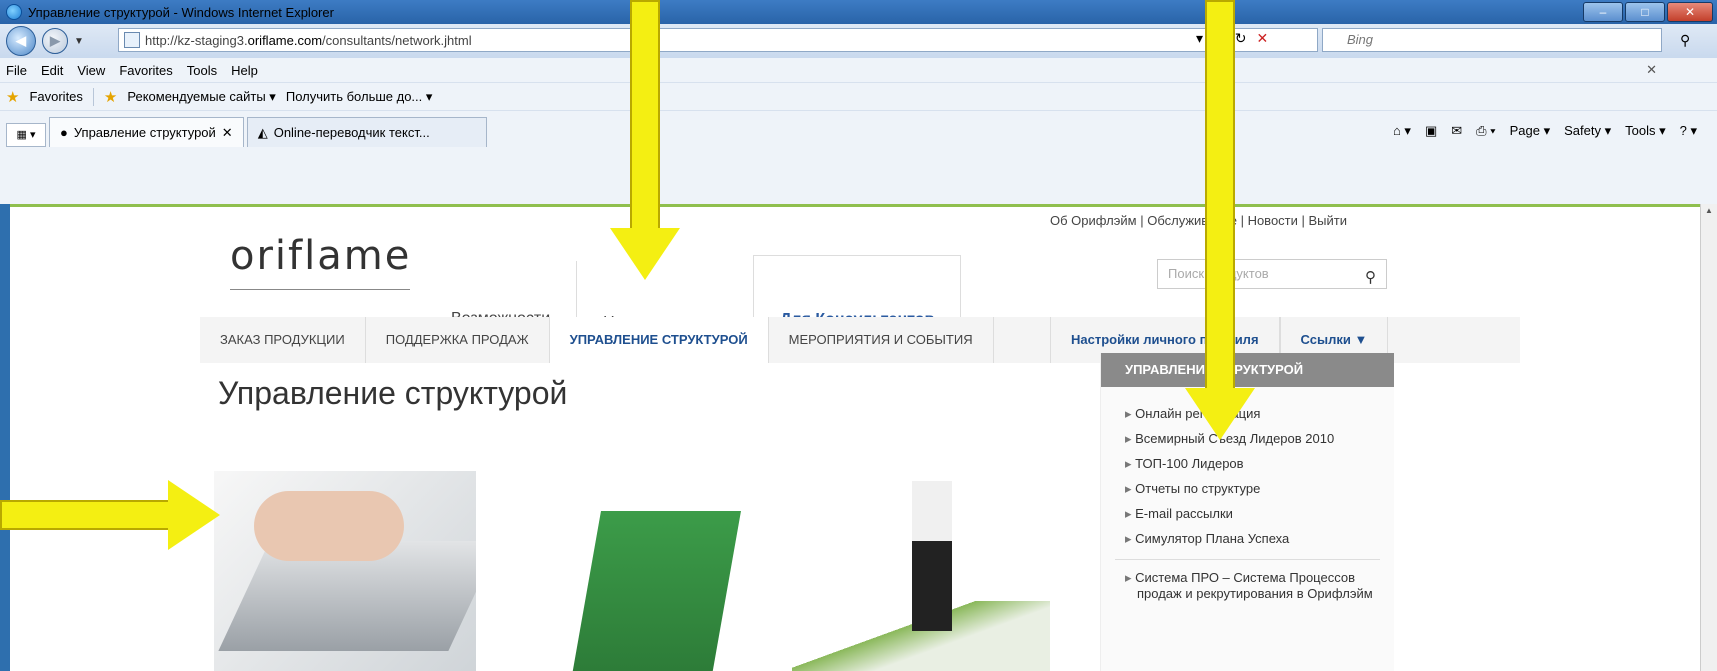 This screenshot has width=1717, height=671. I want to click on print-icon: ⎙ ▾, so click(1485, 131).